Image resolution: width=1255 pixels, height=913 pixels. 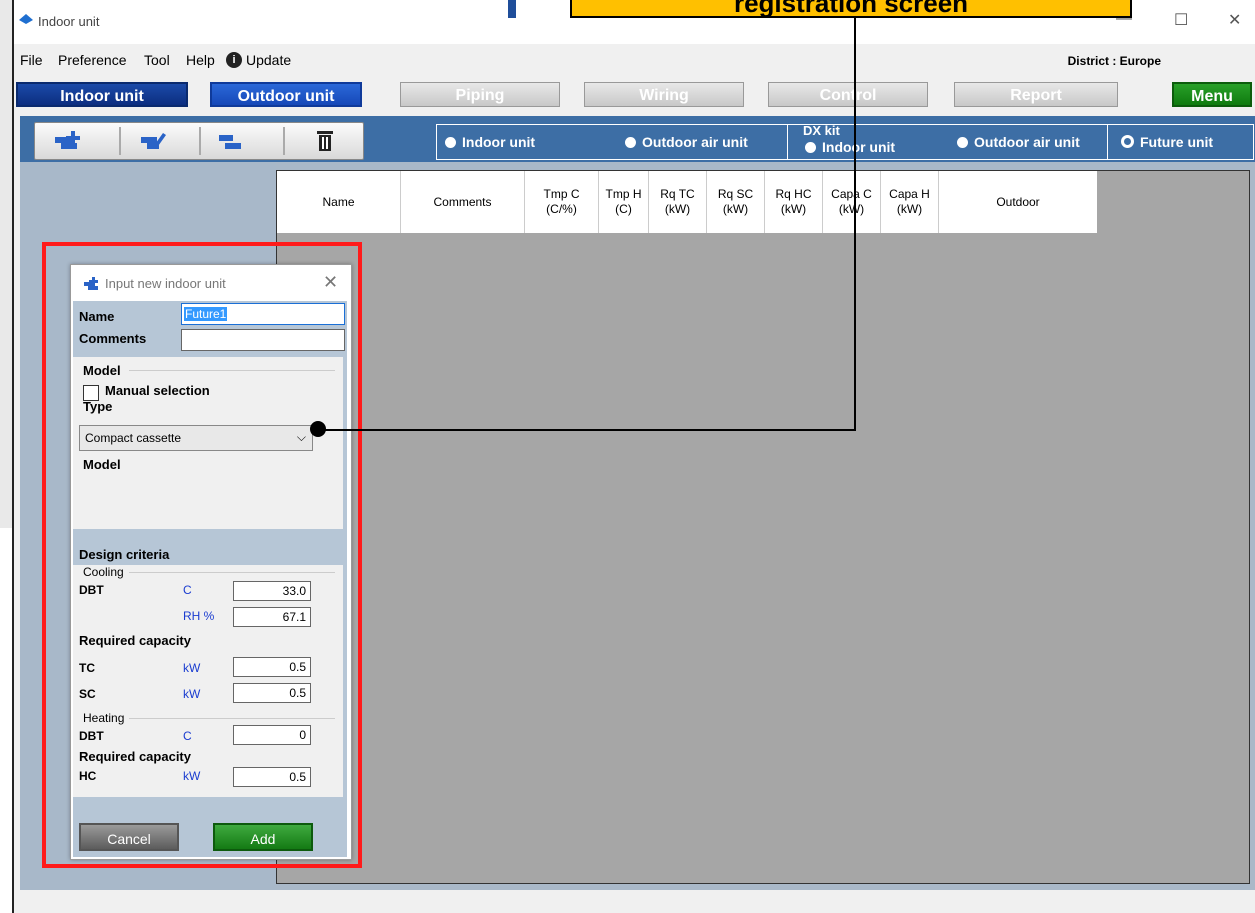 What do you see at coordinates (562, 202) in the screenshot?
I see `column-header-tmp-c: Tmp C (C/%)` at bounding box center [562, 202].